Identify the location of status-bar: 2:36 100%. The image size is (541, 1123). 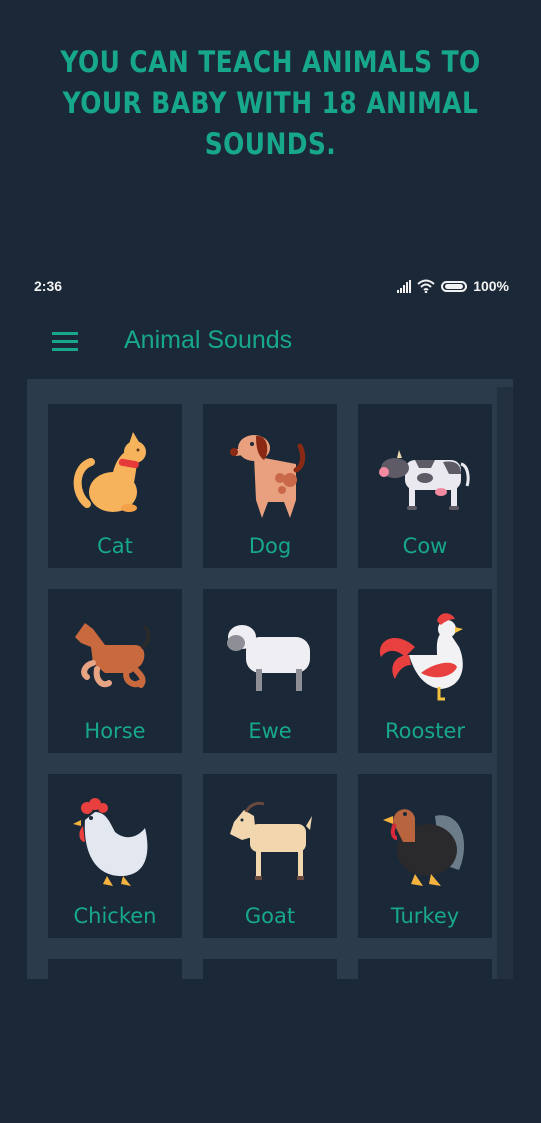
(270, 287).